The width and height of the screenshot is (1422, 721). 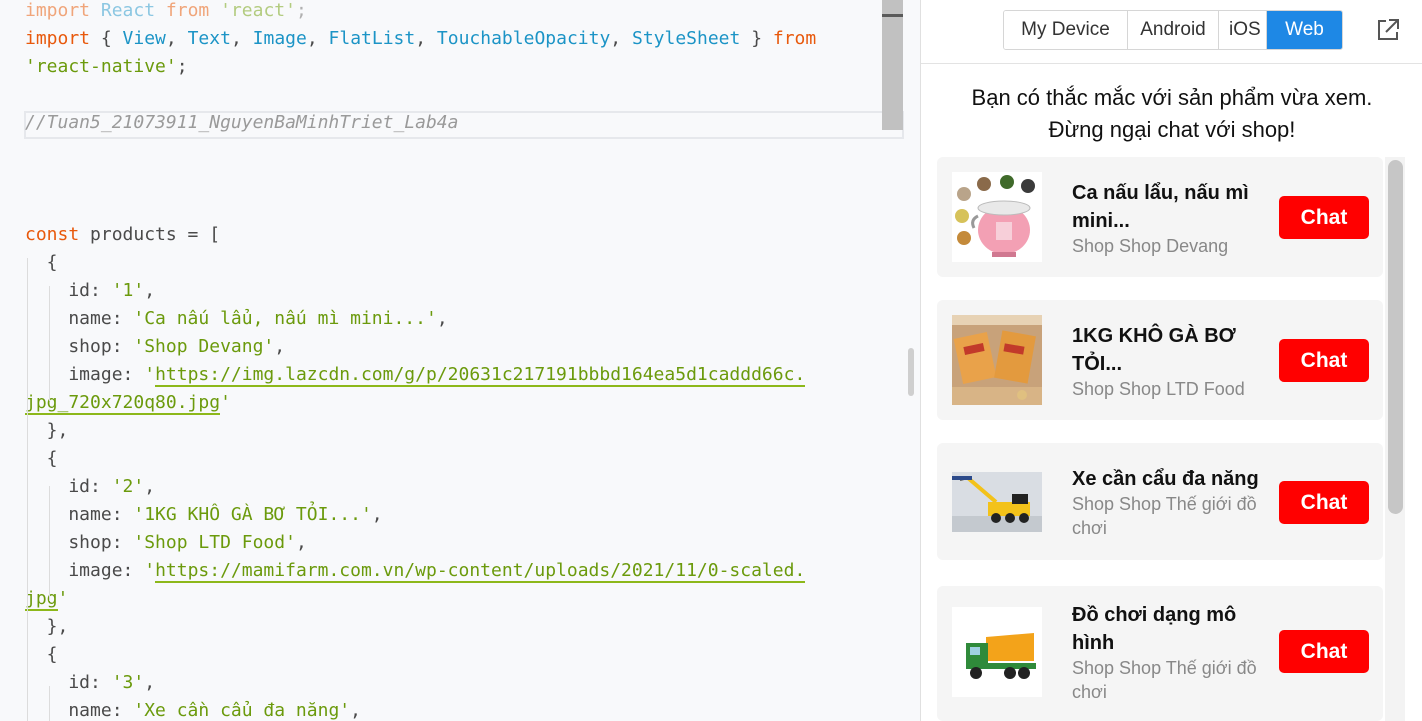 What do you see at coordinates (122, 235) in the screenshot?
I see `code-line: const products = [` at bounding box center [122, 235].